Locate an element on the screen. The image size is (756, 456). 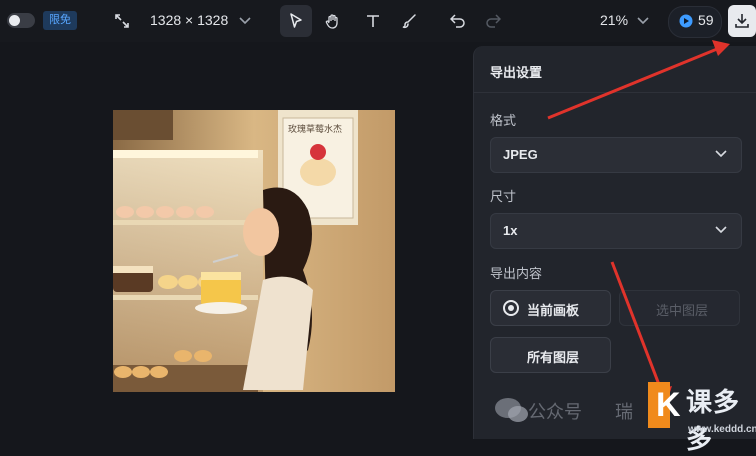
brand-text: 瑞 is located at coordinates (624, 412).